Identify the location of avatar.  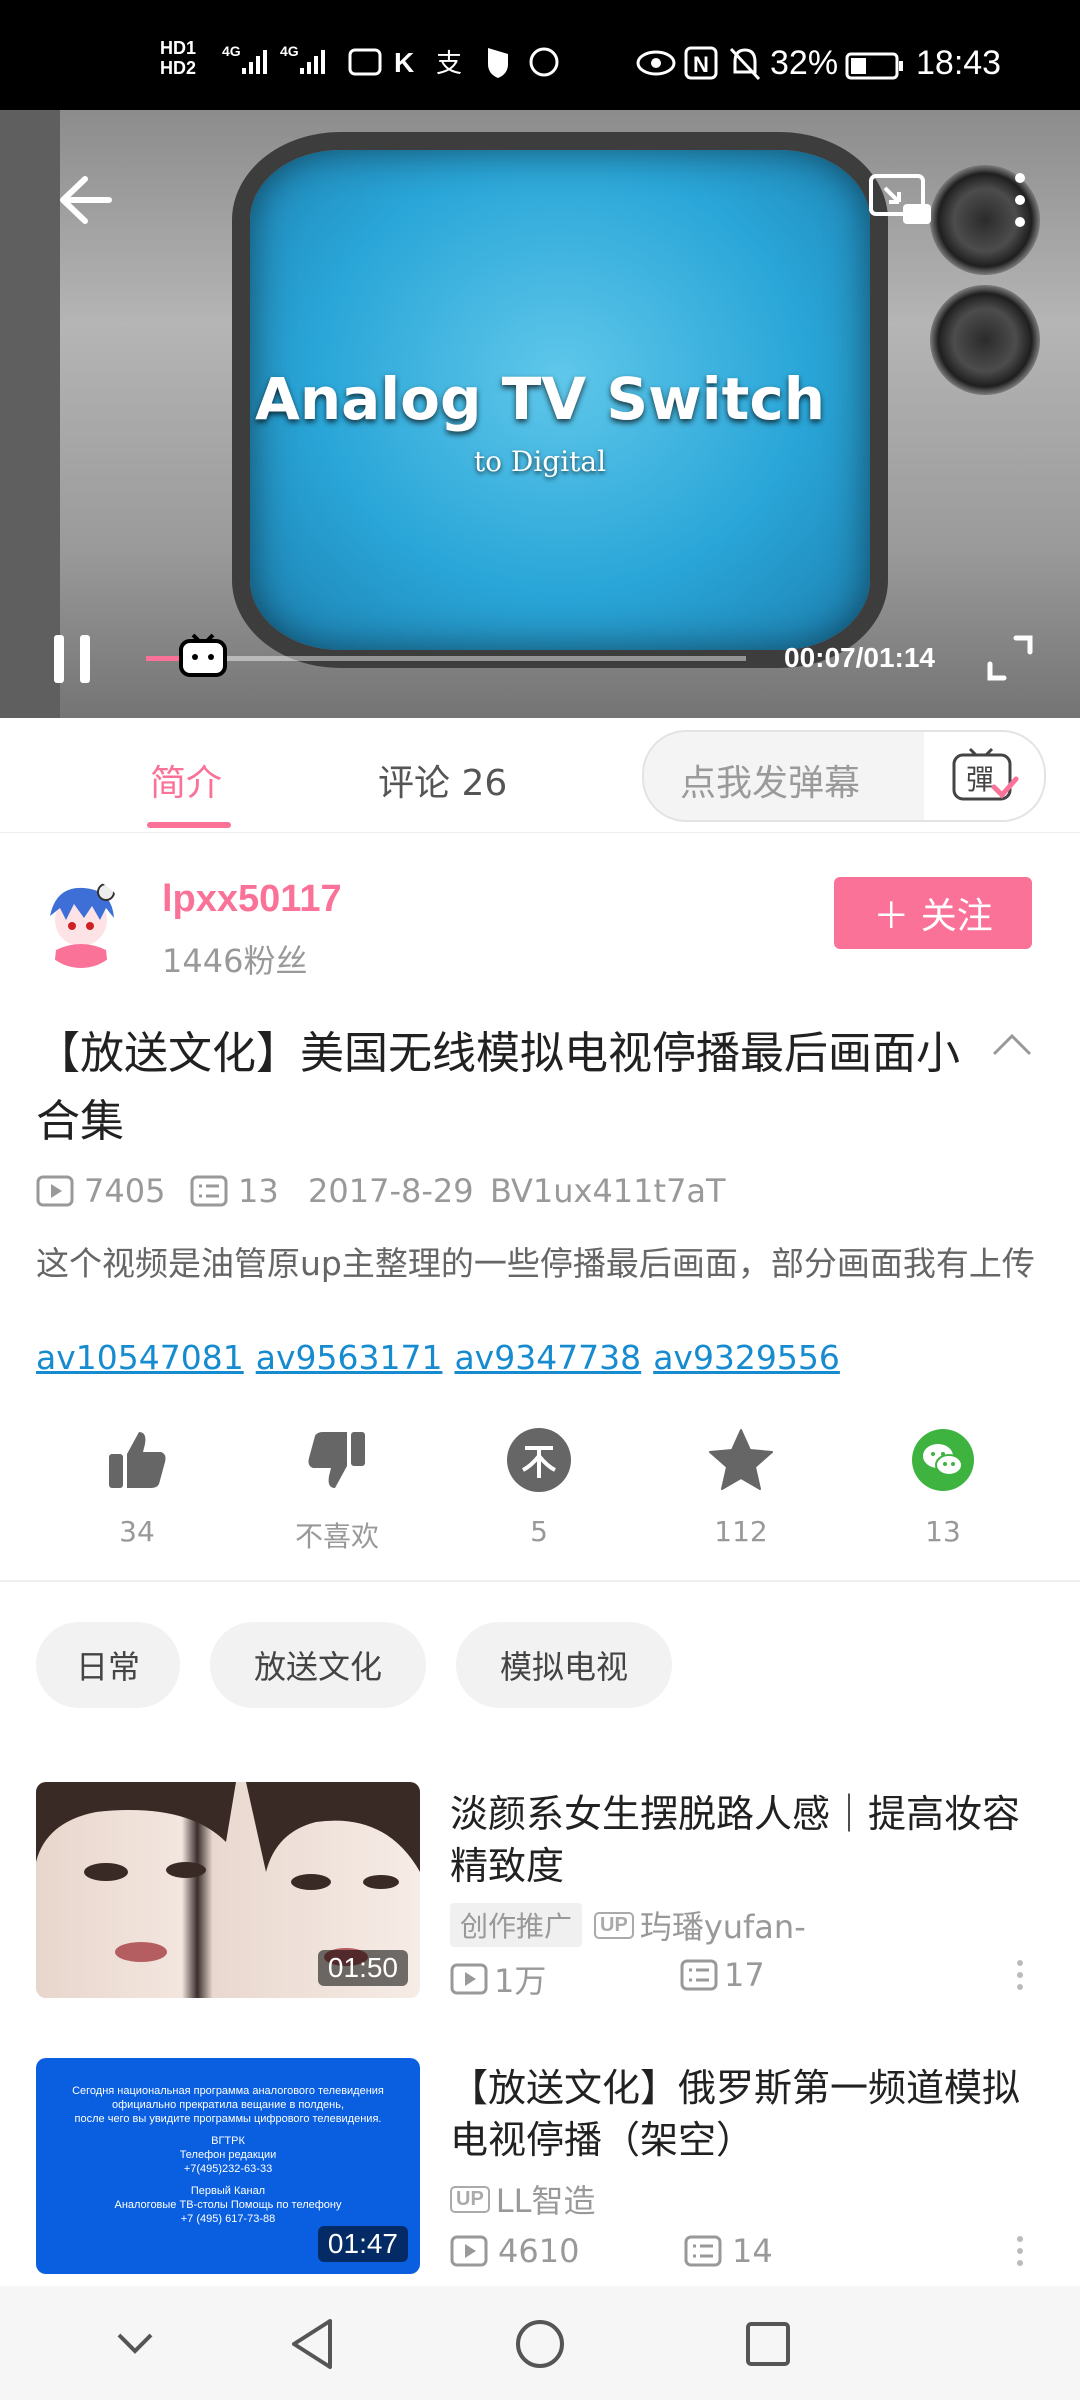
(81, 923).